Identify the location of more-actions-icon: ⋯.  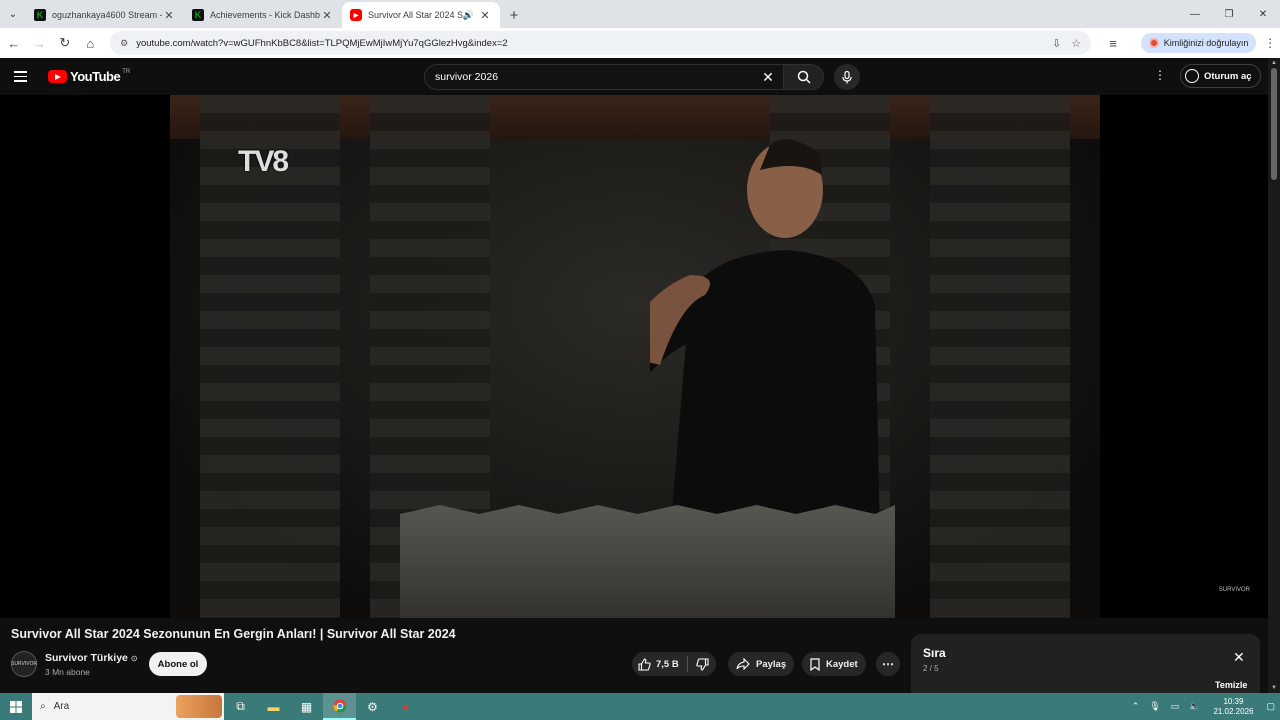
(888, 664).